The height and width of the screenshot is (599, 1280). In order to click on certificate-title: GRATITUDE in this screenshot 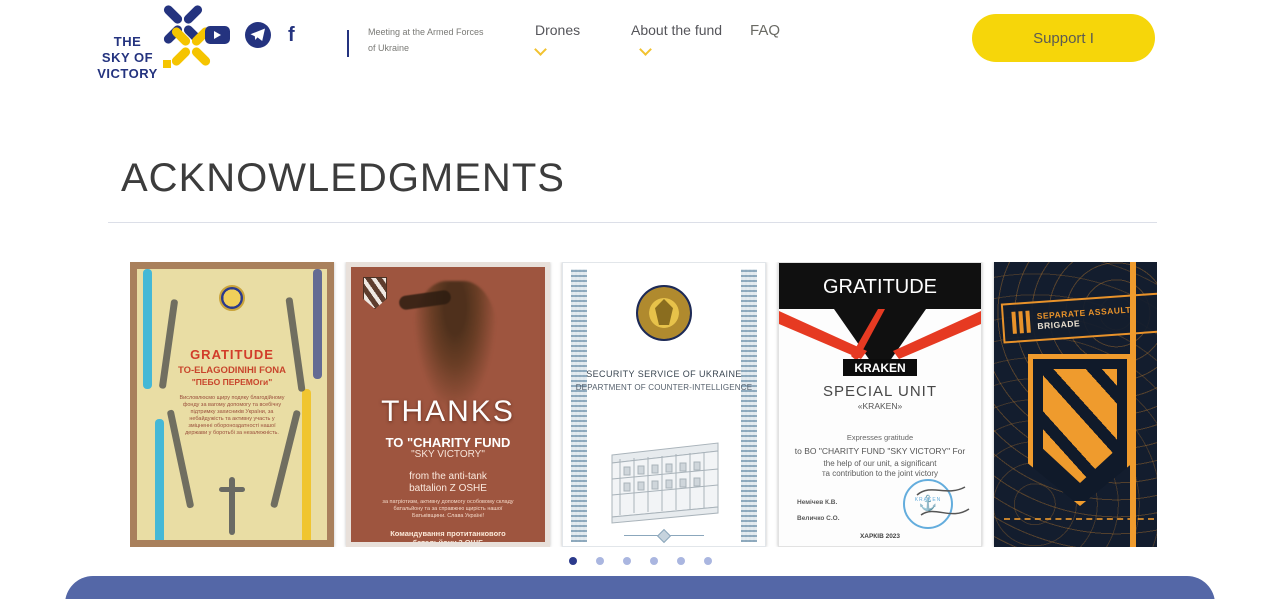, I will do `click(232, 354)`.